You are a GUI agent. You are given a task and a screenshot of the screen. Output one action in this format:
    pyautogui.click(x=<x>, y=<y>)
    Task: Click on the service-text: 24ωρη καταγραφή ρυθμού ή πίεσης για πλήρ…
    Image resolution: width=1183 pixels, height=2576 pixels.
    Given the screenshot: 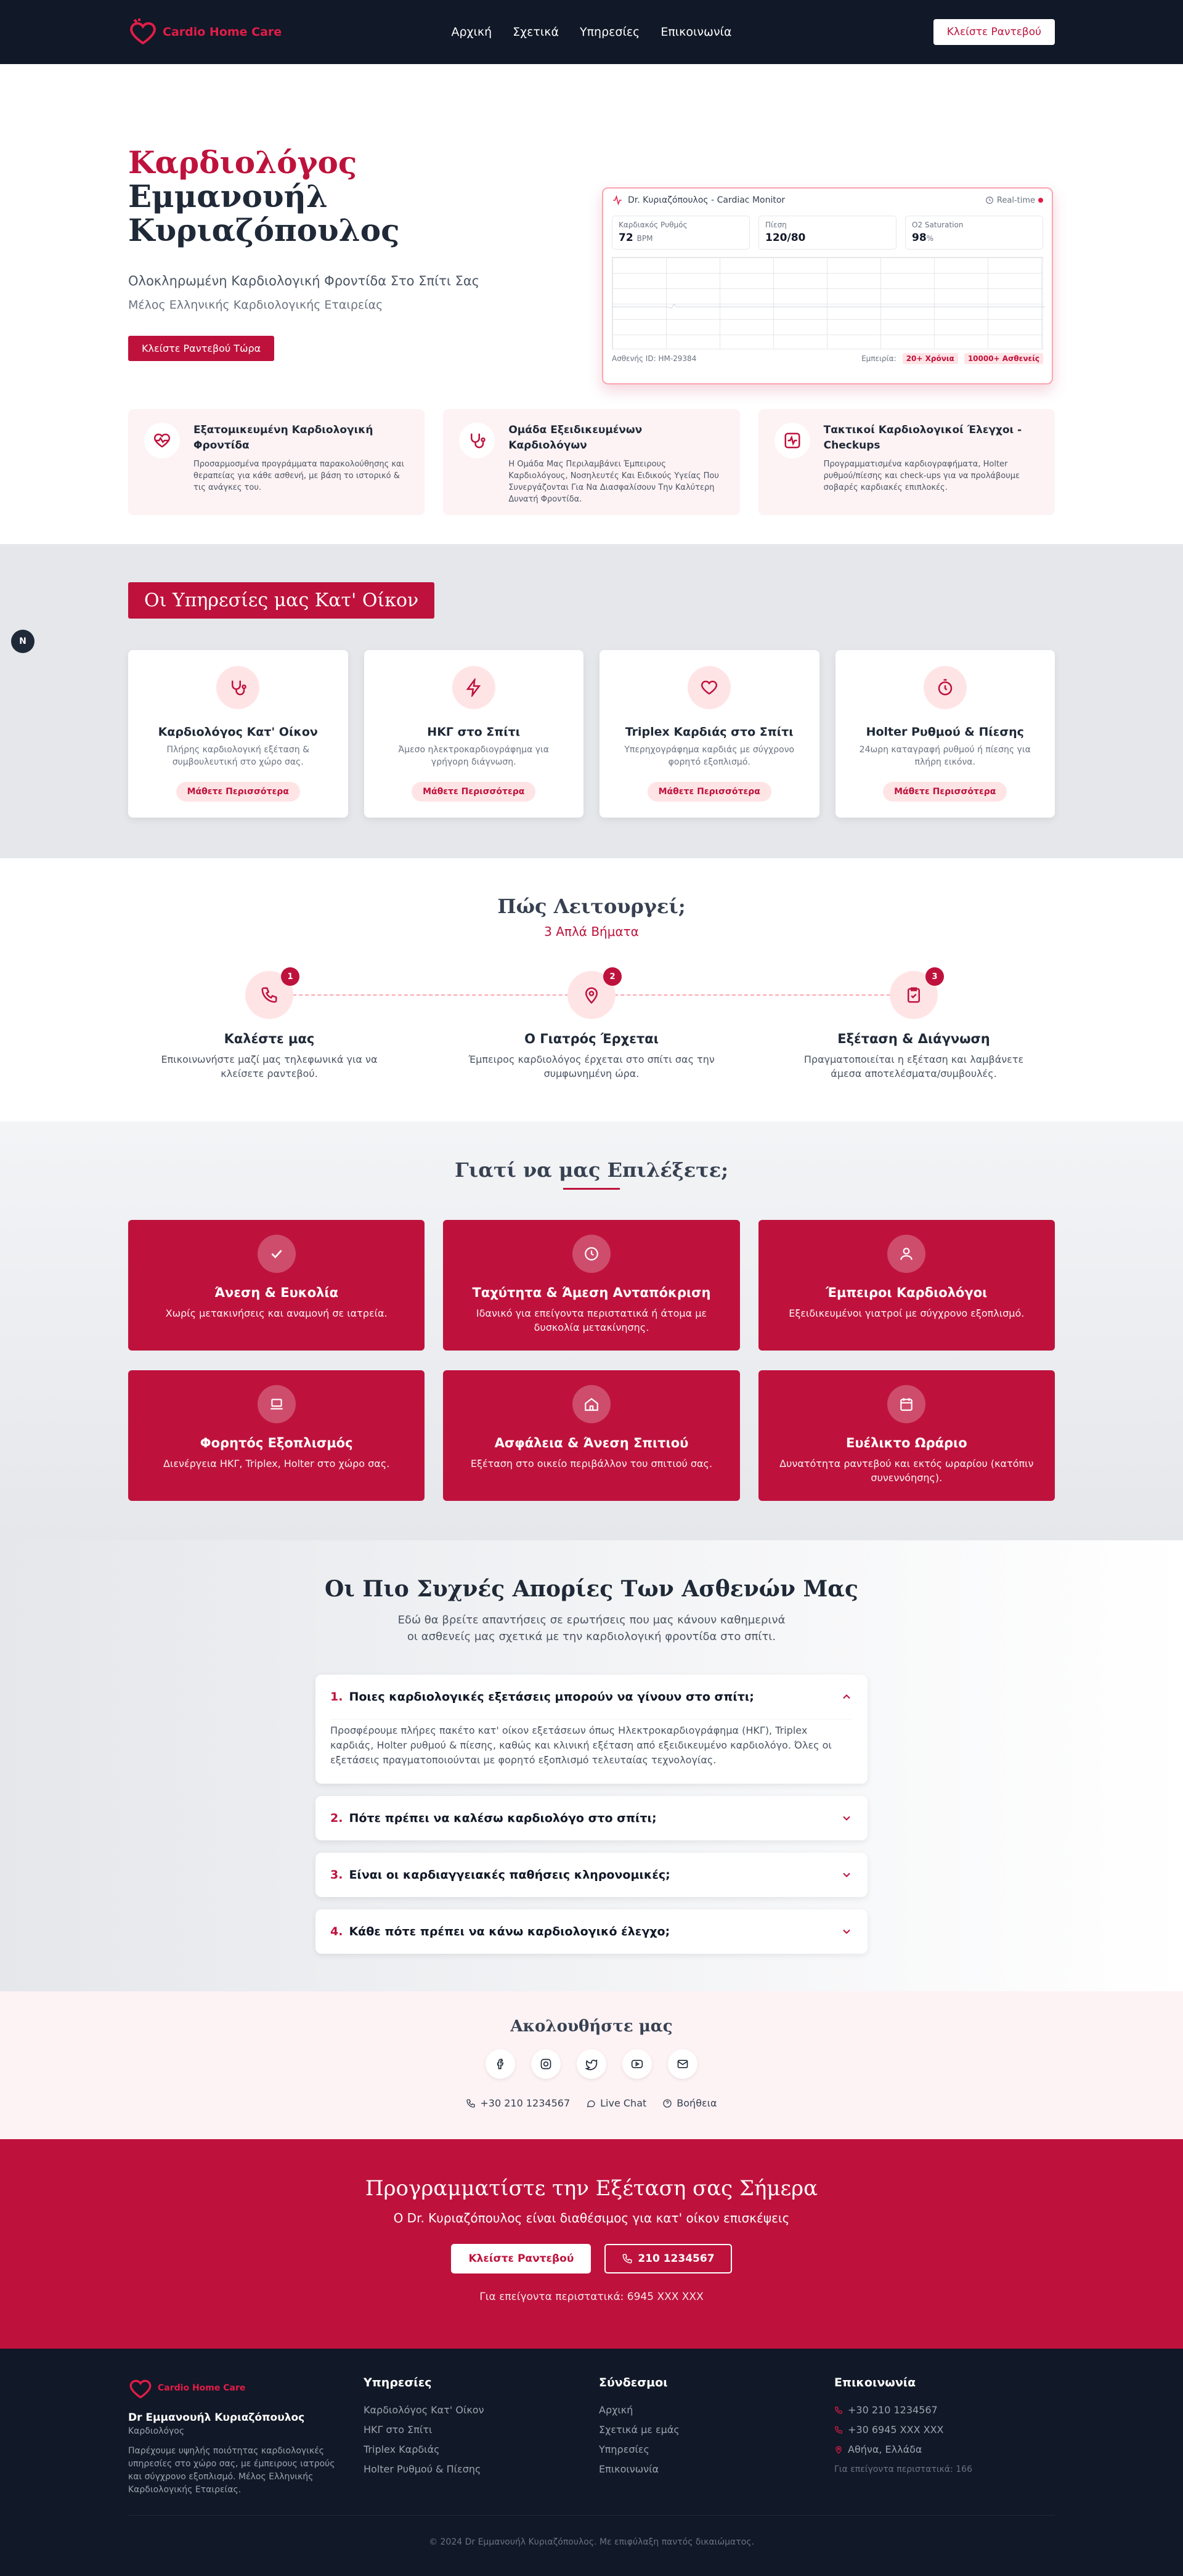 What is the action you would take?
    pyautogui.click(x=945, y=756)
    